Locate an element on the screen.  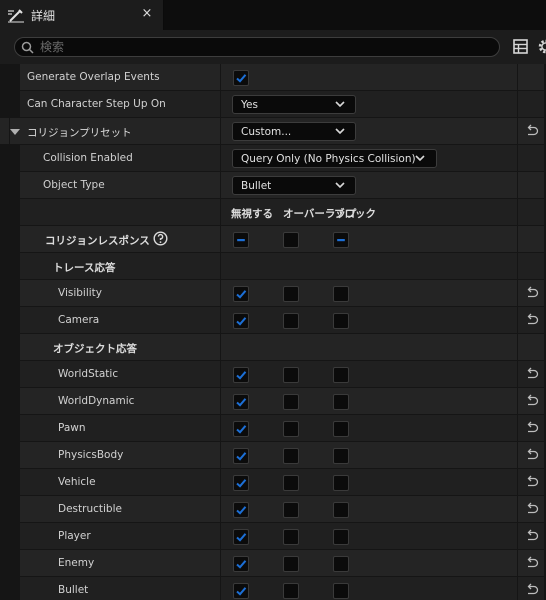
collision-enabled-dropdown: Query Only (No Physics Collision) is located at coordinates (334, 158).